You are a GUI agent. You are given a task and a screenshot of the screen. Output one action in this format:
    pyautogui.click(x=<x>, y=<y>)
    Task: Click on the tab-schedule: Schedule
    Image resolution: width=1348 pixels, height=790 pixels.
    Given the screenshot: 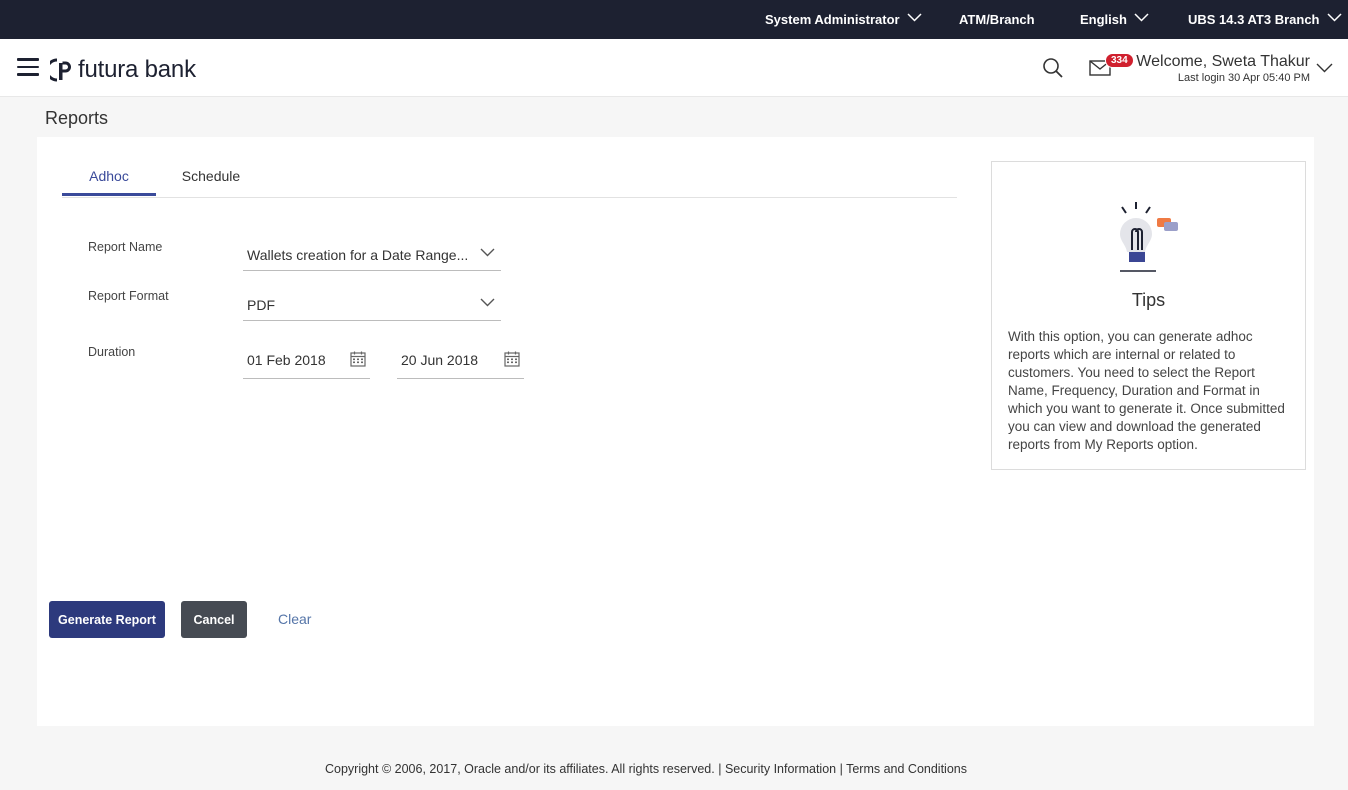 What is the action you would take?
    pyautogui.click(x=211, y=177)
    